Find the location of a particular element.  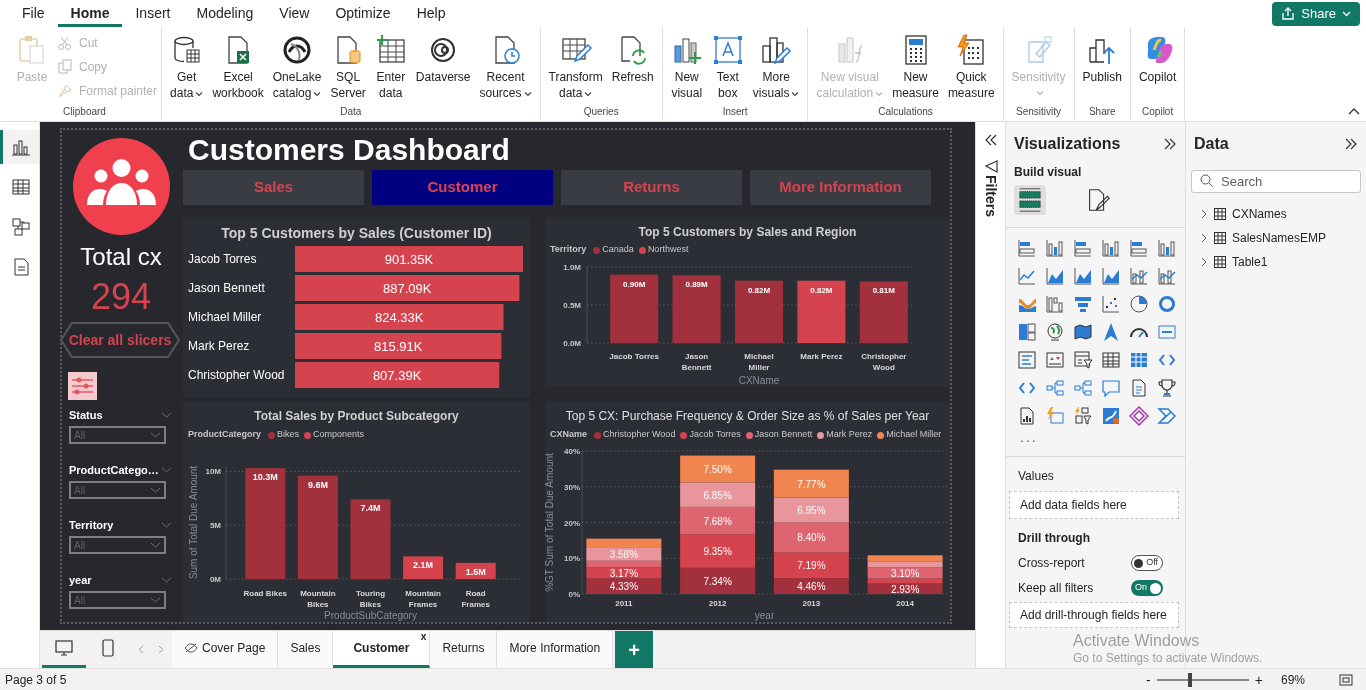

flow-icon is located at coordinates (1111, 416).